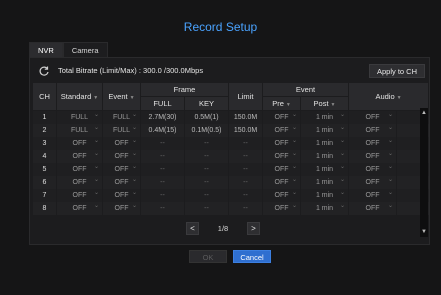  I want to click on col-full-header: FULL, so click(162, 103).